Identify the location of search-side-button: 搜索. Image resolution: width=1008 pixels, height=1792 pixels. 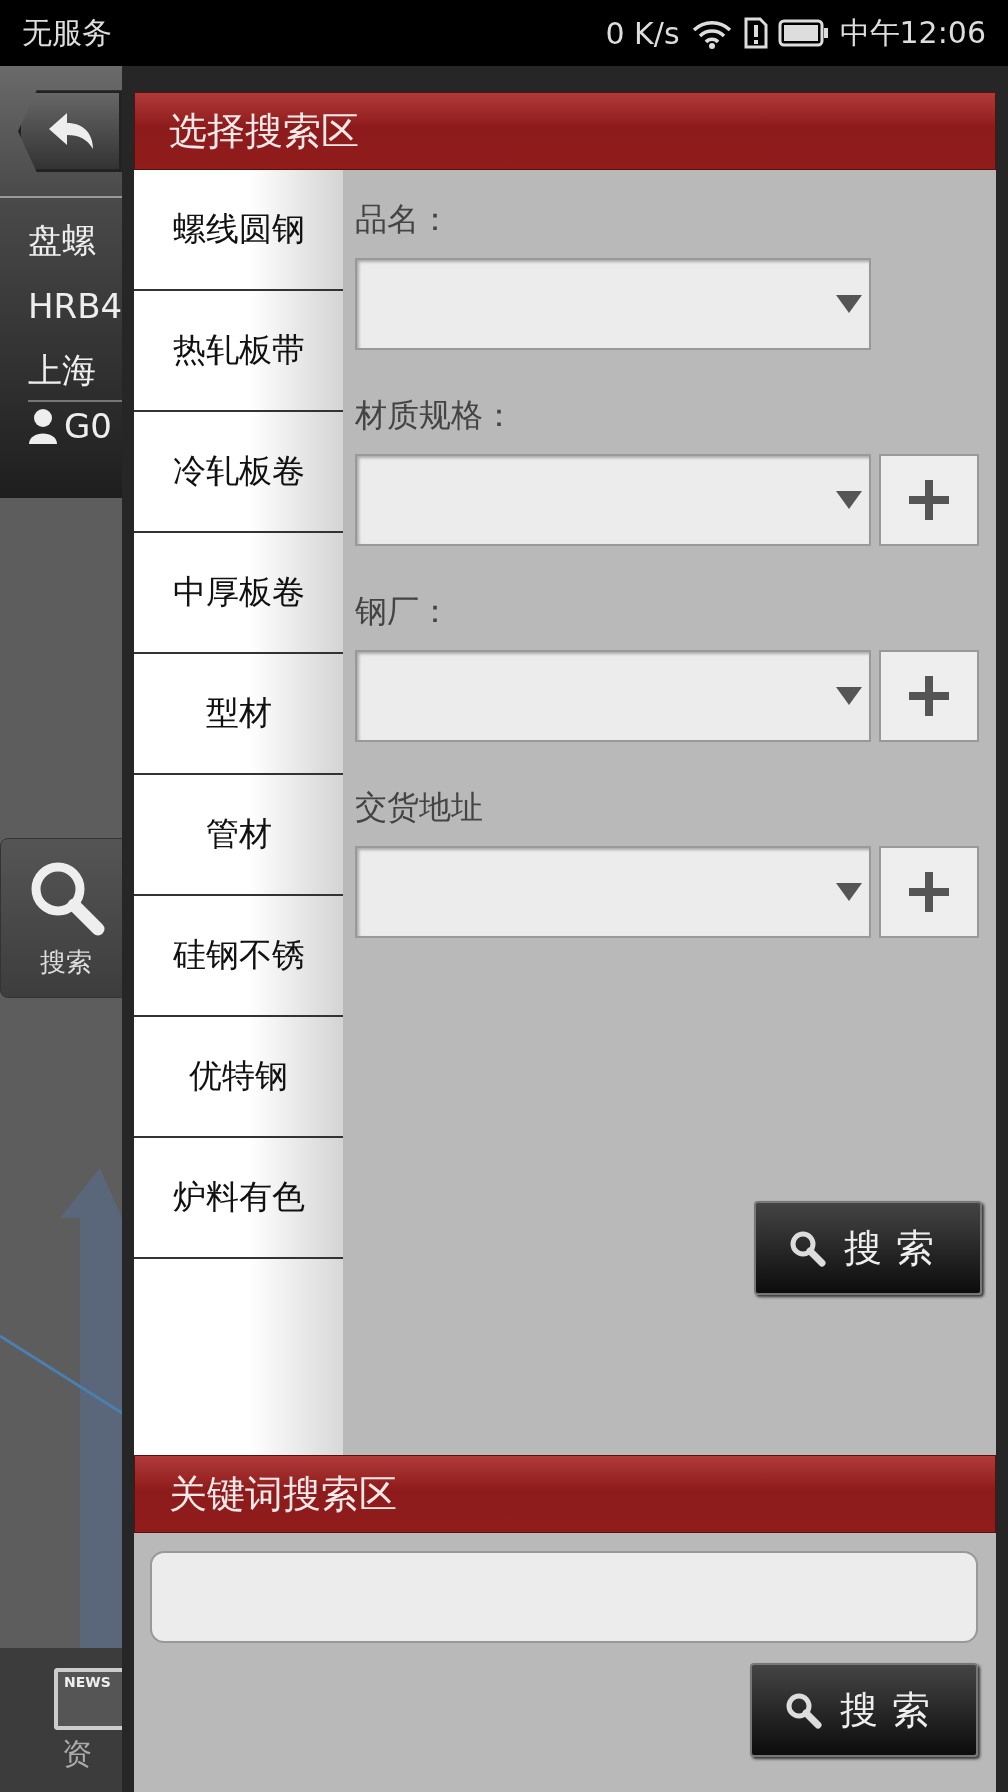
(61, 918).